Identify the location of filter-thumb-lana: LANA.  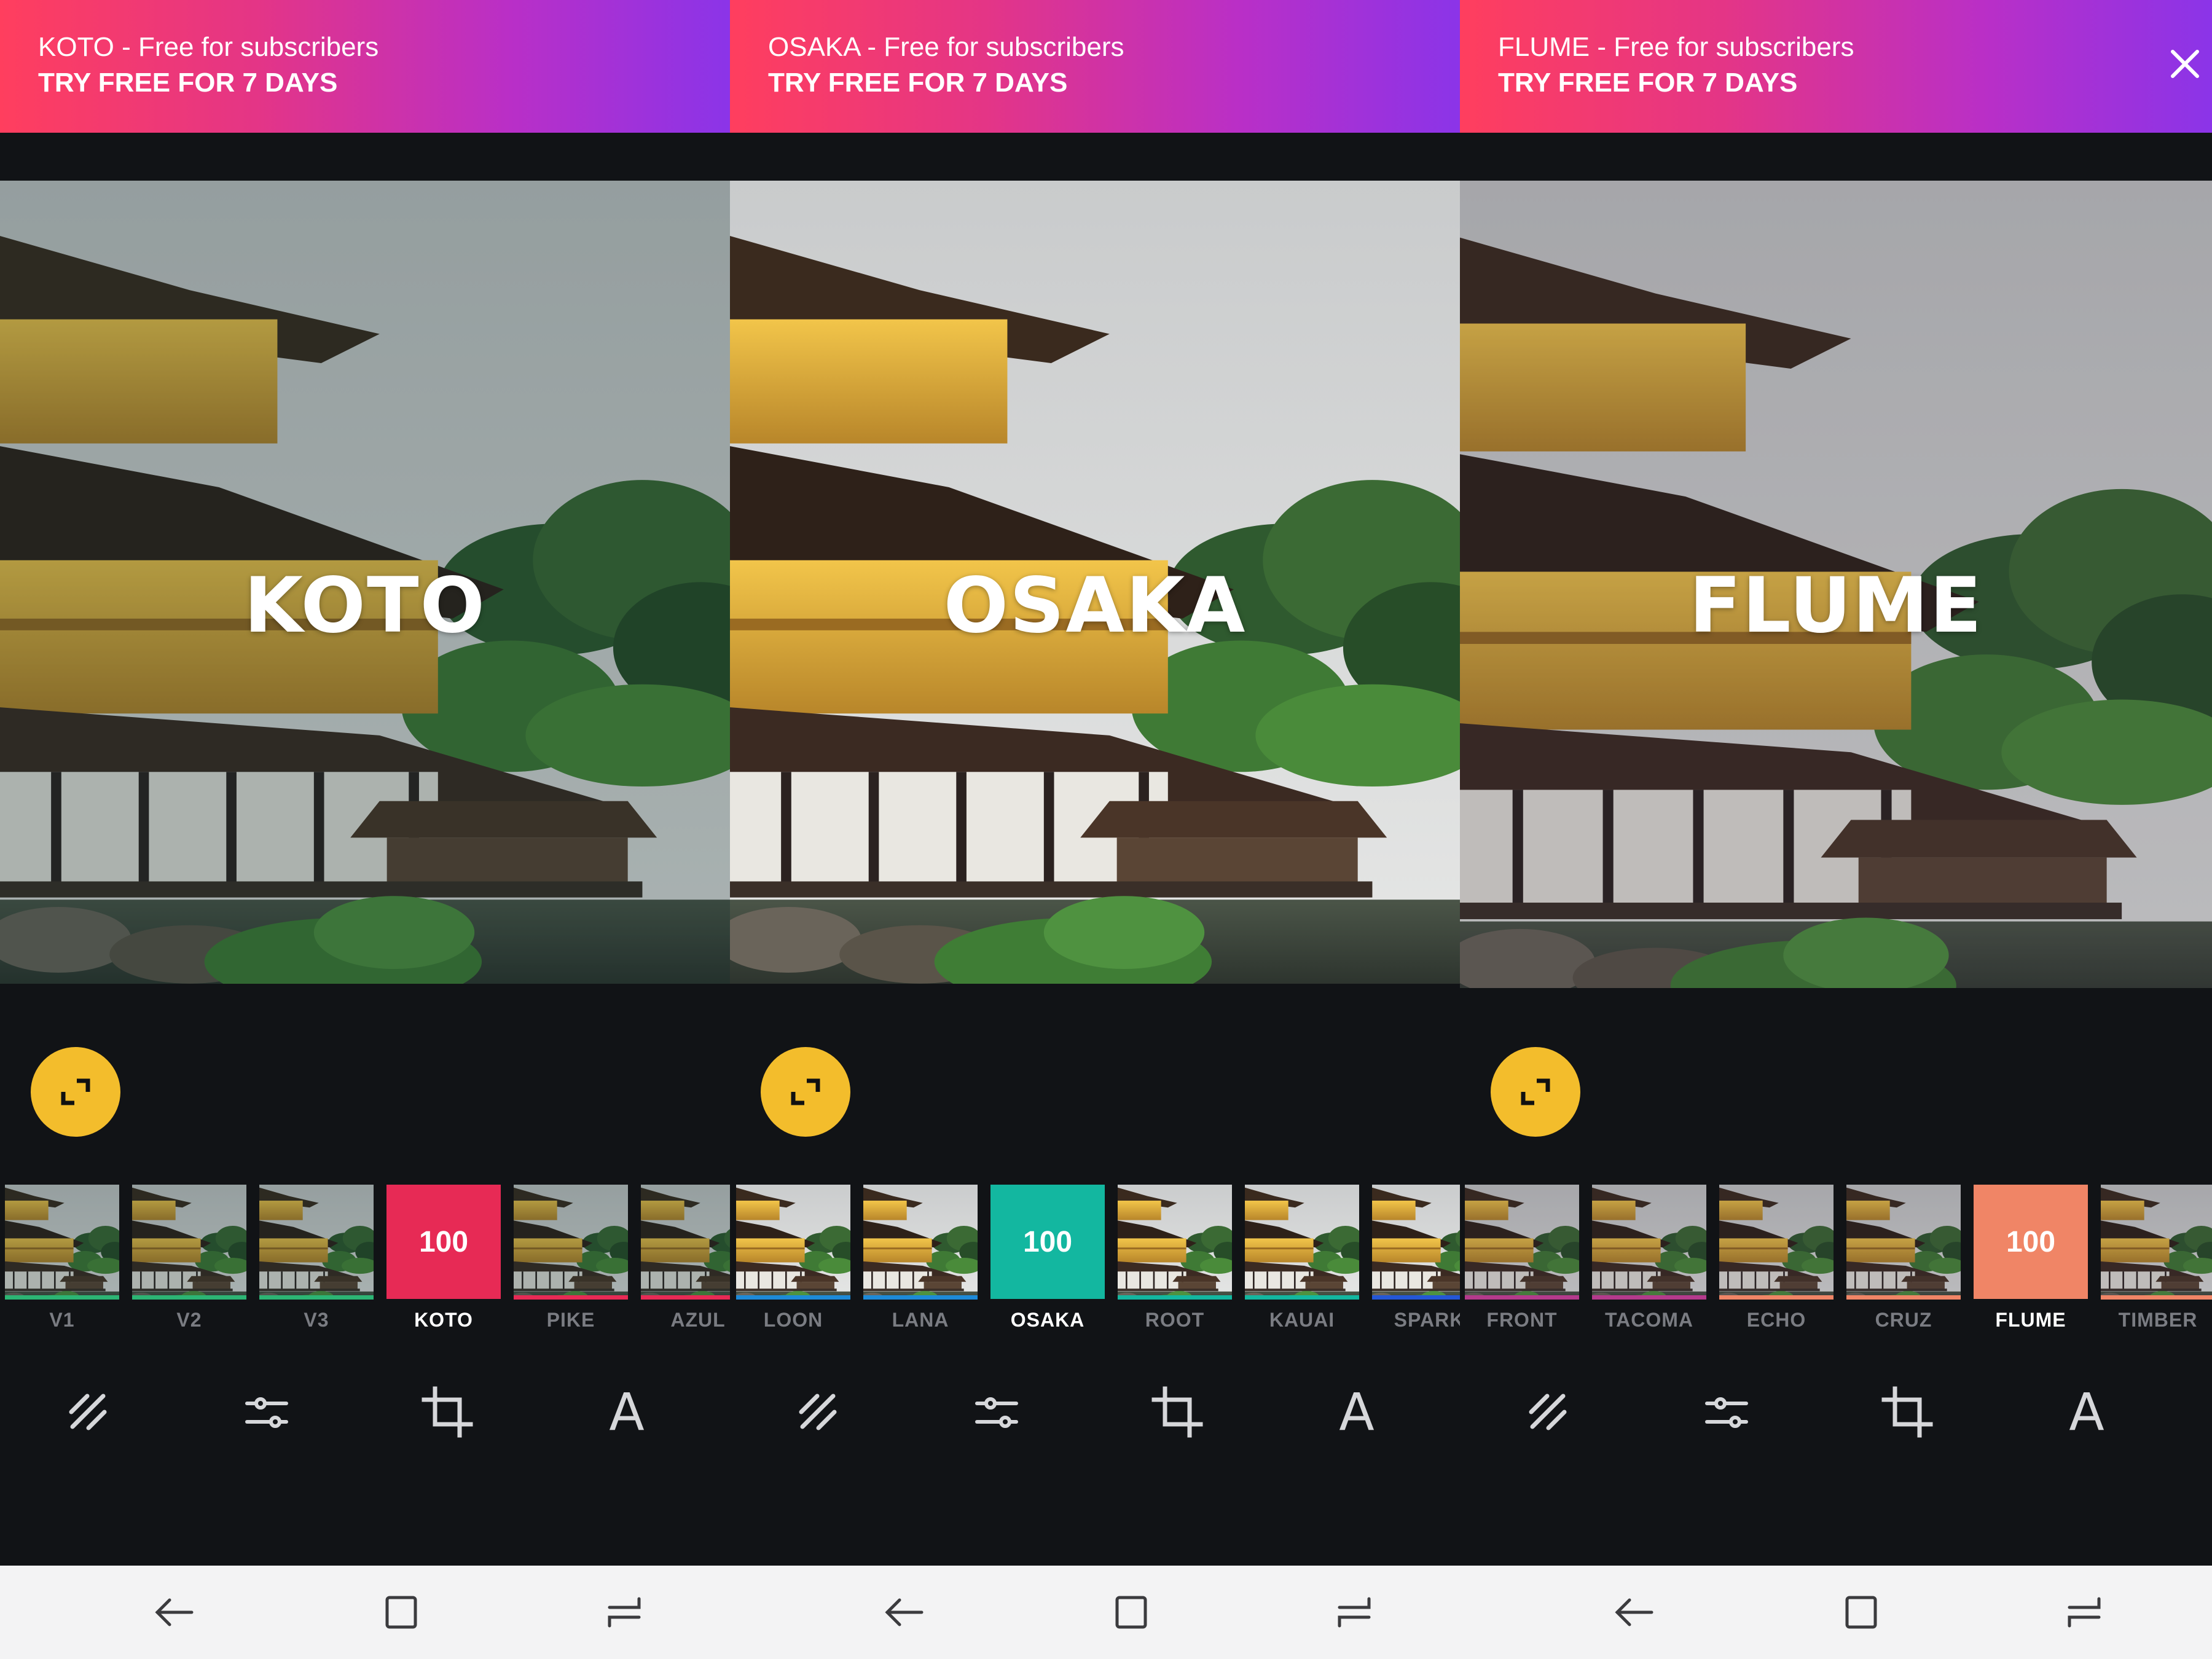
(920, 1261).